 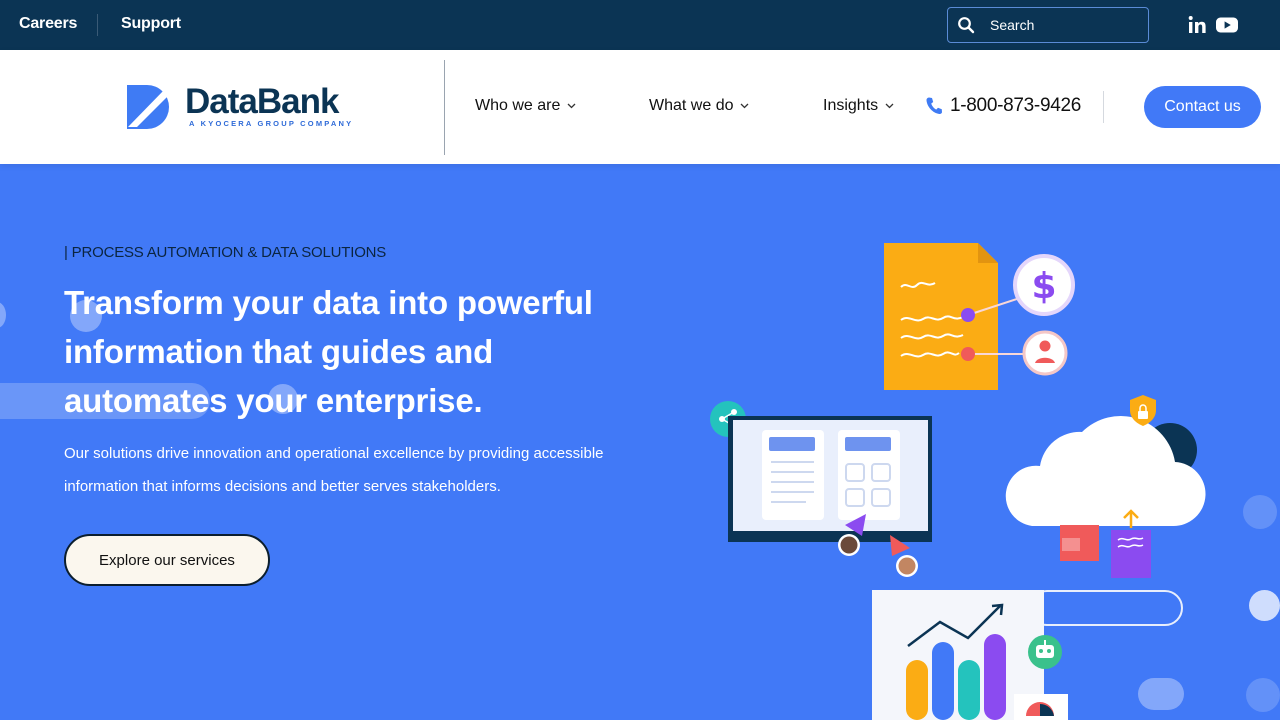 I want to click on dollar-icon: $, so click(x=1044, y=285).